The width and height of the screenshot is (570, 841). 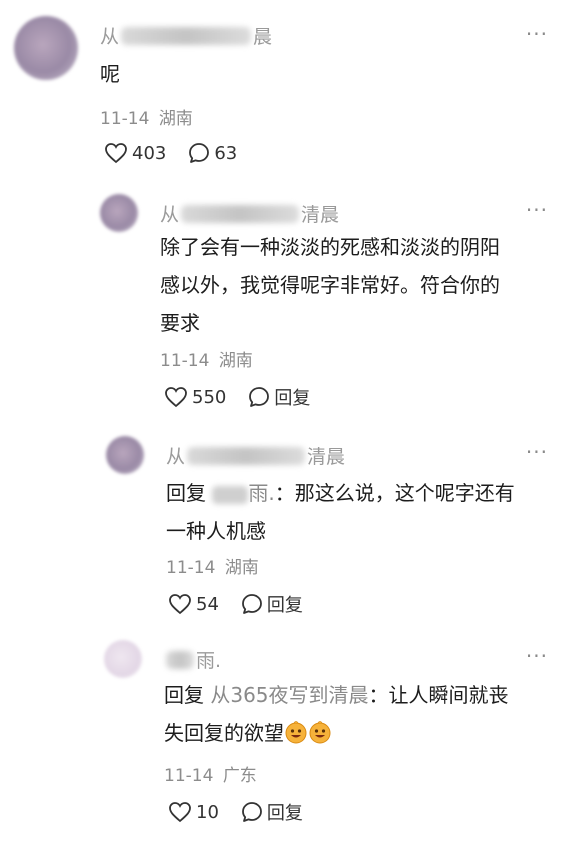 I want to click on like-button: 550, so click(x=195, y=397).